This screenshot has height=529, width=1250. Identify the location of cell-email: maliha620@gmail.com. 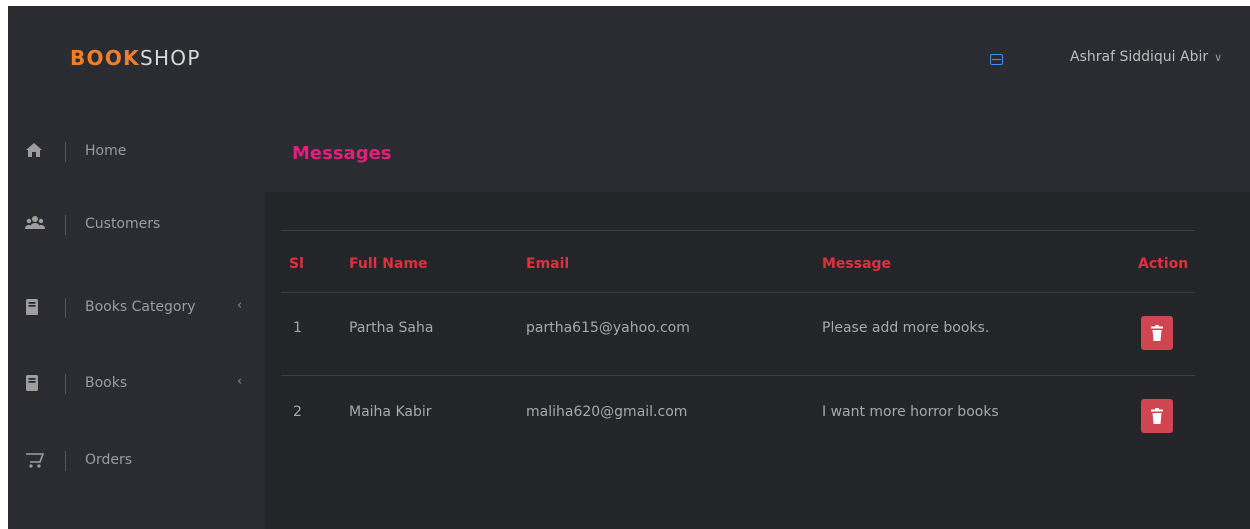
(607, 412).